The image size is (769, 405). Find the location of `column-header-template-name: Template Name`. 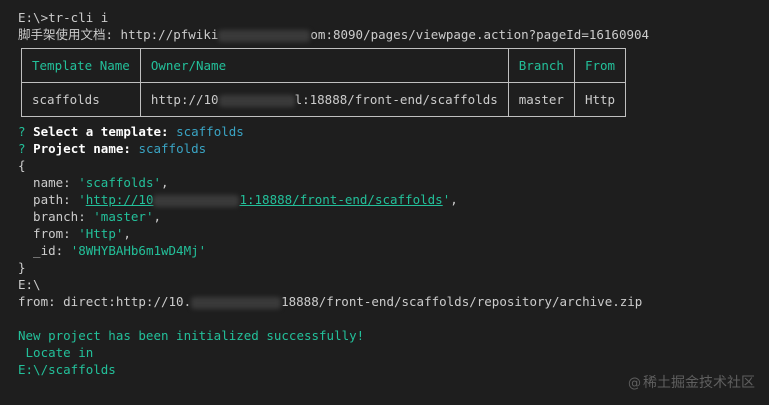

column-header-template-name: Template Name is located at coordinates (81, 65).